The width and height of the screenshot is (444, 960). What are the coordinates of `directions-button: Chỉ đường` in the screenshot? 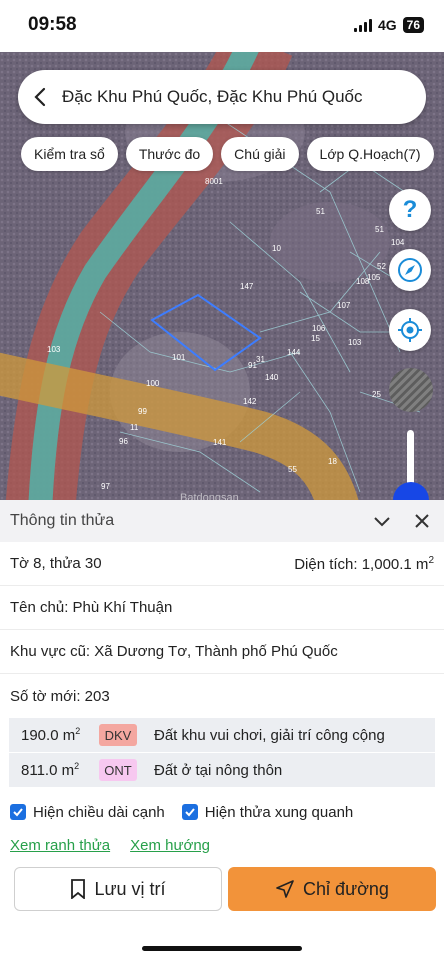 It's located at (332, 889).